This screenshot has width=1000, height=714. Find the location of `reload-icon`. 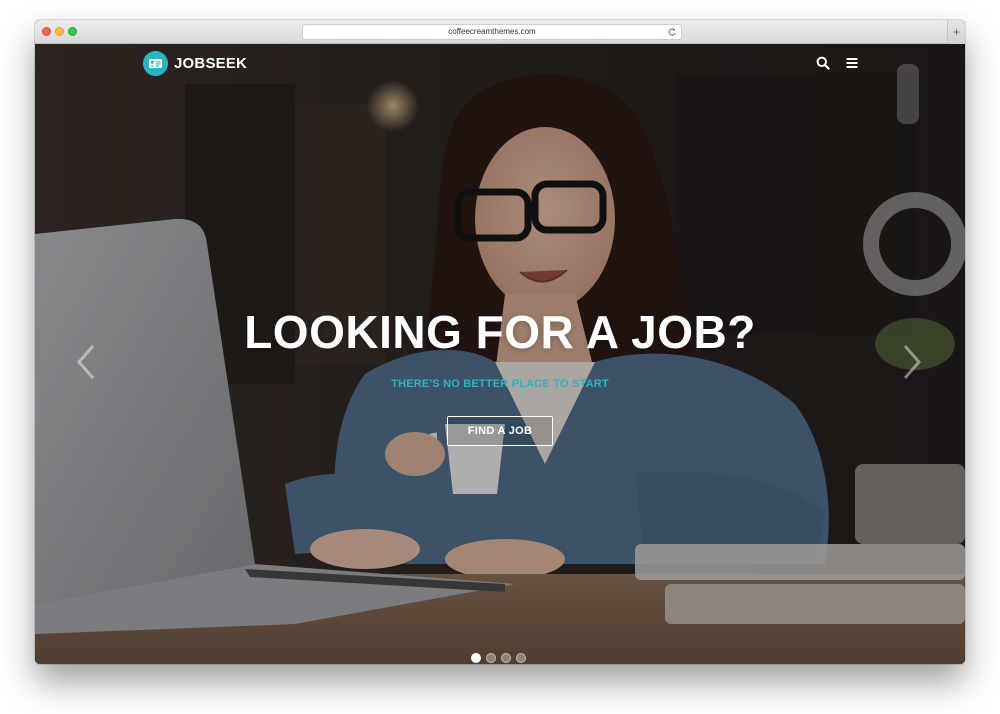

reload-icon is located at coordinates (672, 32).